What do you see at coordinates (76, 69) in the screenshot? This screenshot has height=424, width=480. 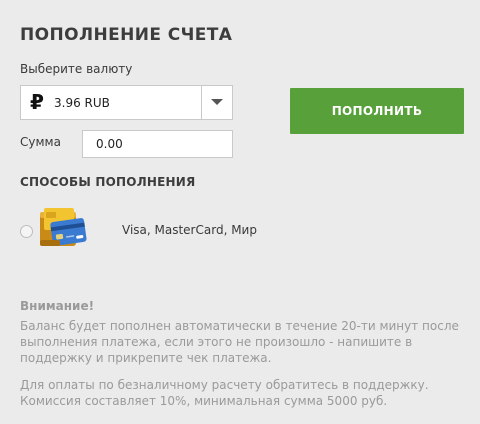 I see `currency-label: Выберите валюту` at bounding box center [76, 69].